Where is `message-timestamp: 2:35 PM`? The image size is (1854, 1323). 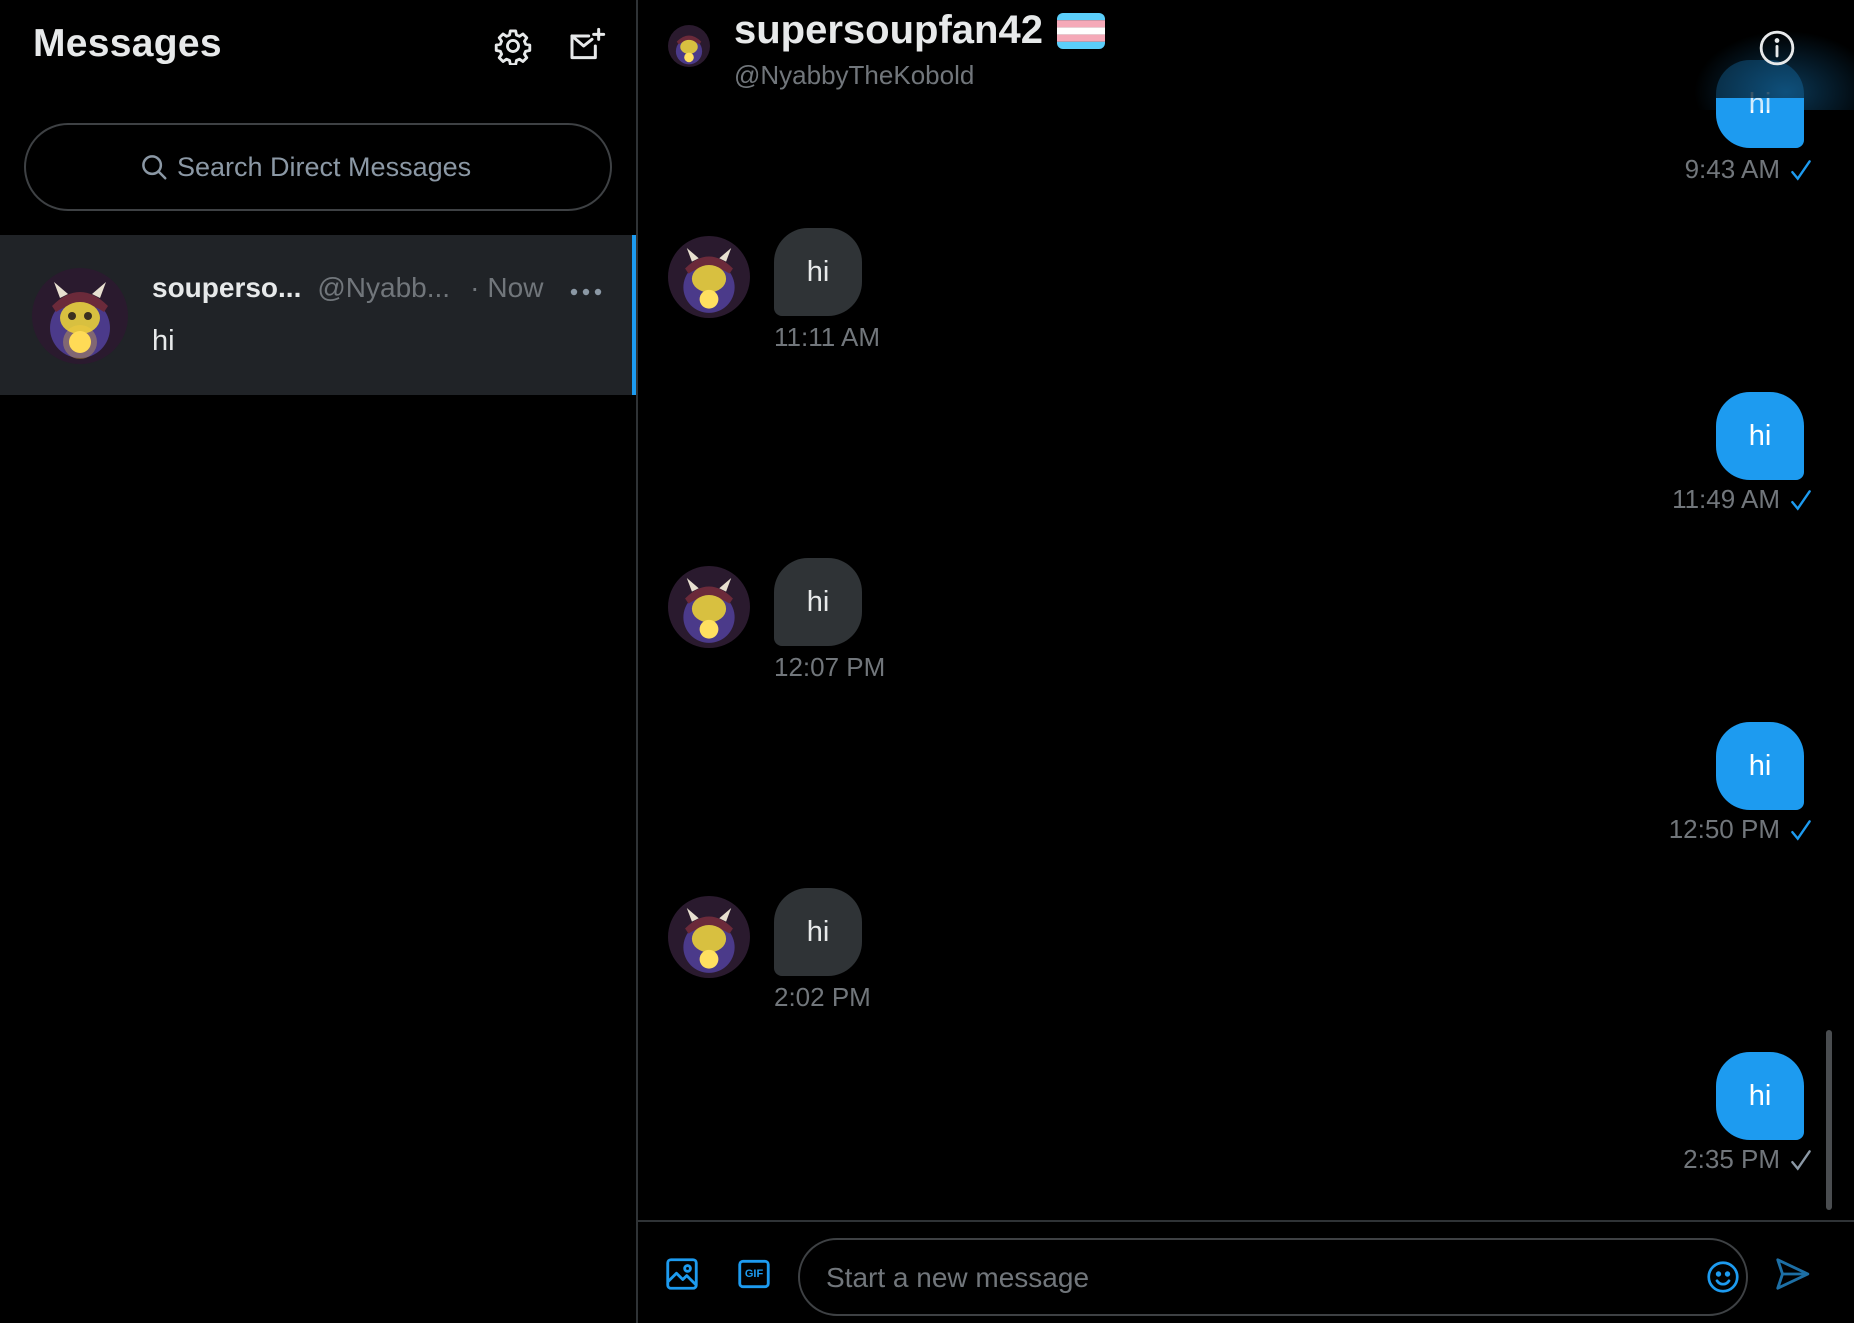 message-timestamp: 2:35 PM is located at coordinates (1748, 1159).